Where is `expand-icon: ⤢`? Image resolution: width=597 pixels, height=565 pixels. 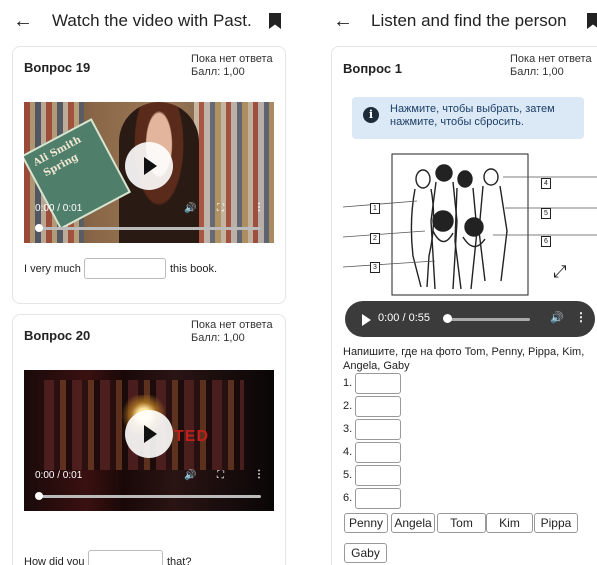 expand-icon: ⤢ is located at coordinates (560, 272).